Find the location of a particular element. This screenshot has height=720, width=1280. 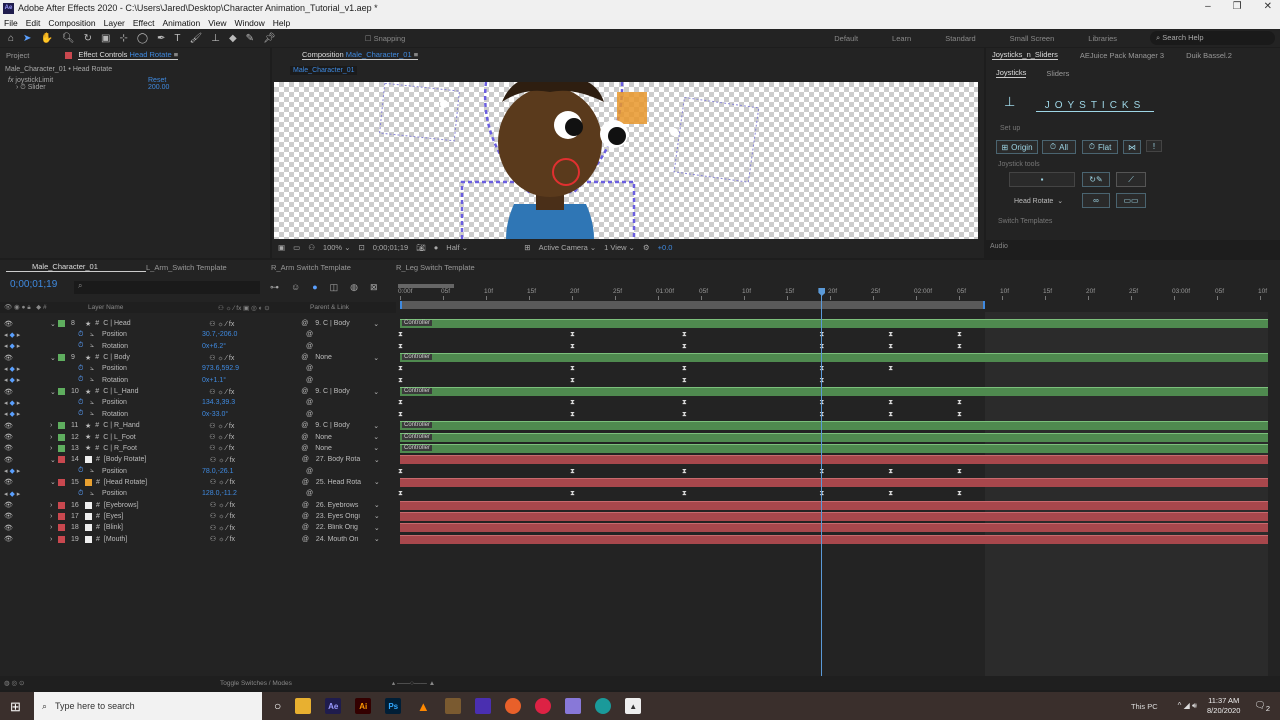

timeline-tab-2: R_Arm Switch Template is located at coordinates (333, 267).